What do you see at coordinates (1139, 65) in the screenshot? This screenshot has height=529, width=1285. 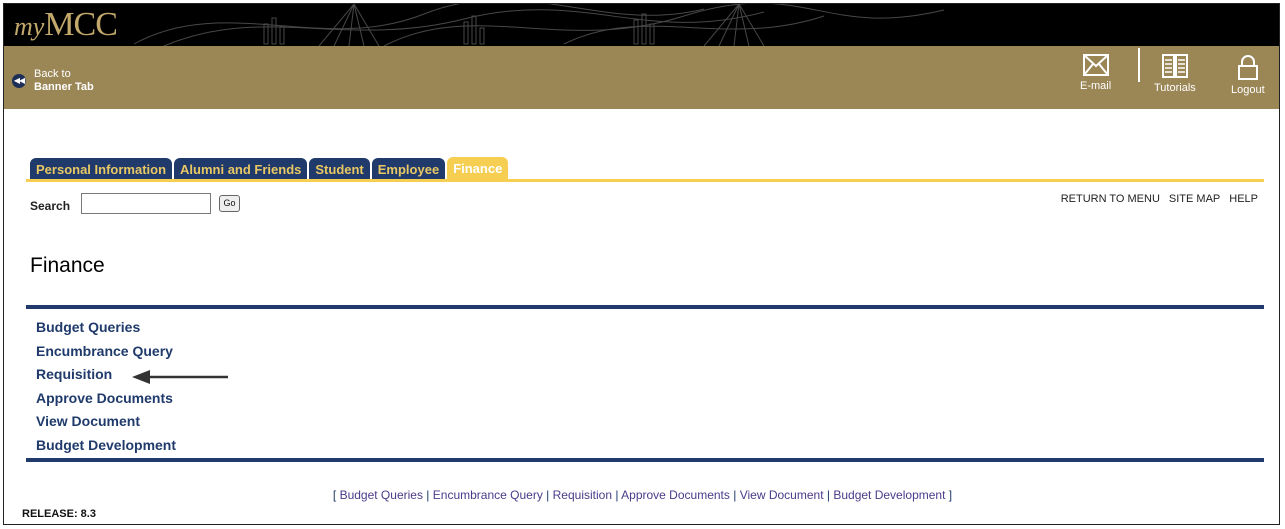 I see `toolbar-separator` at bounding box center [1139, 65].